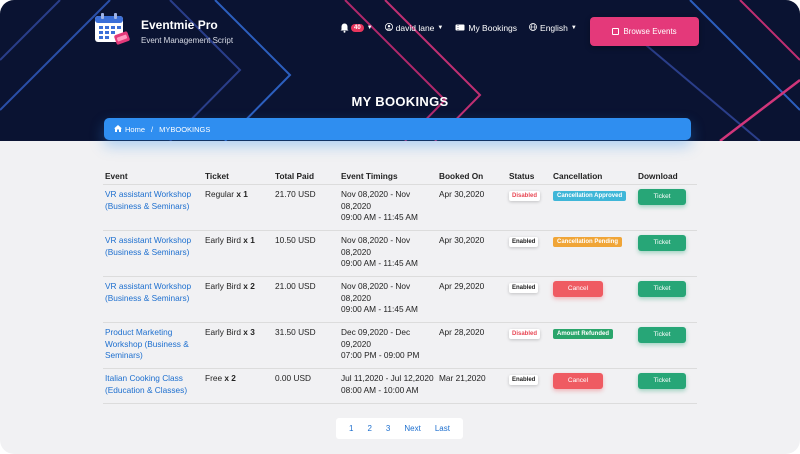 Image resolution: width=800 pixels, height=454 pixels. I want to click on column-header-booked-on: Booked On, so click(461, 176).